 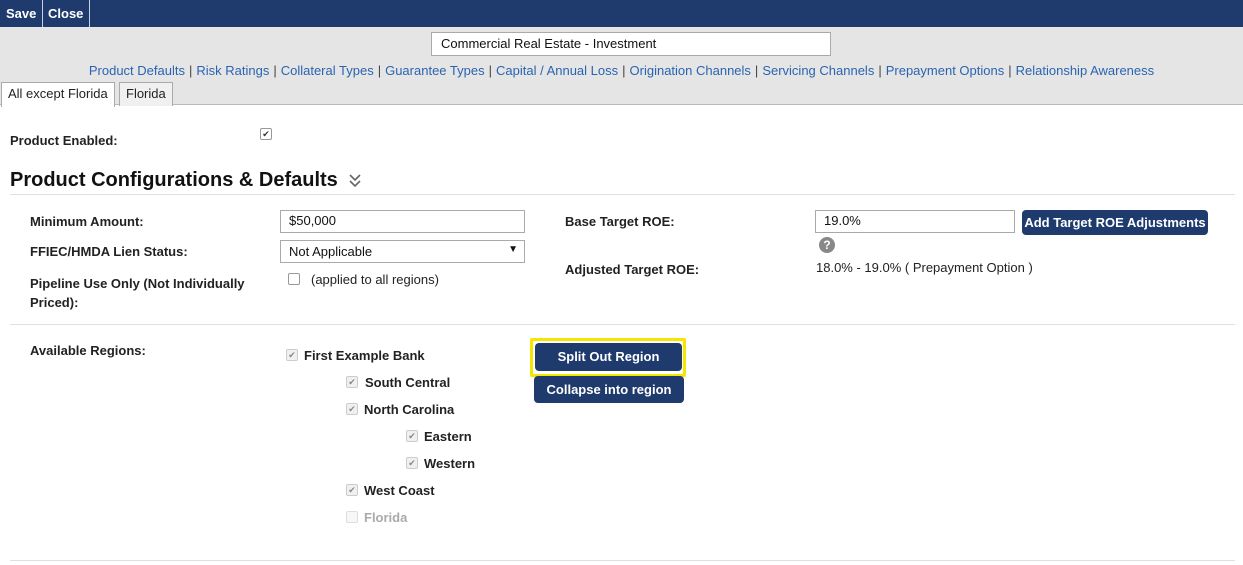 I want to click on section-divider, so click(x=622, y=194).